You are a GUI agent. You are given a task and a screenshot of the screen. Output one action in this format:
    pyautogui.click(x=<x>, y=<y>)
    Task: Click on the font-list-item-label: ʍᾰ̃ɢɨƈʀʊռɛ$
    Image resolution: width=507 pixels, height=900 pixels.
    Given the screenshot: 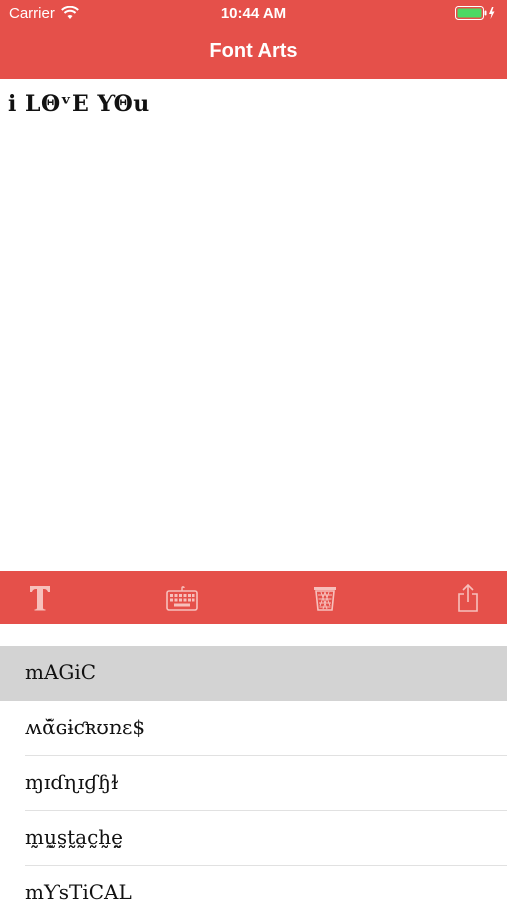 What is the action you would take?
    pyautogui.click(x=85, y=727)
    